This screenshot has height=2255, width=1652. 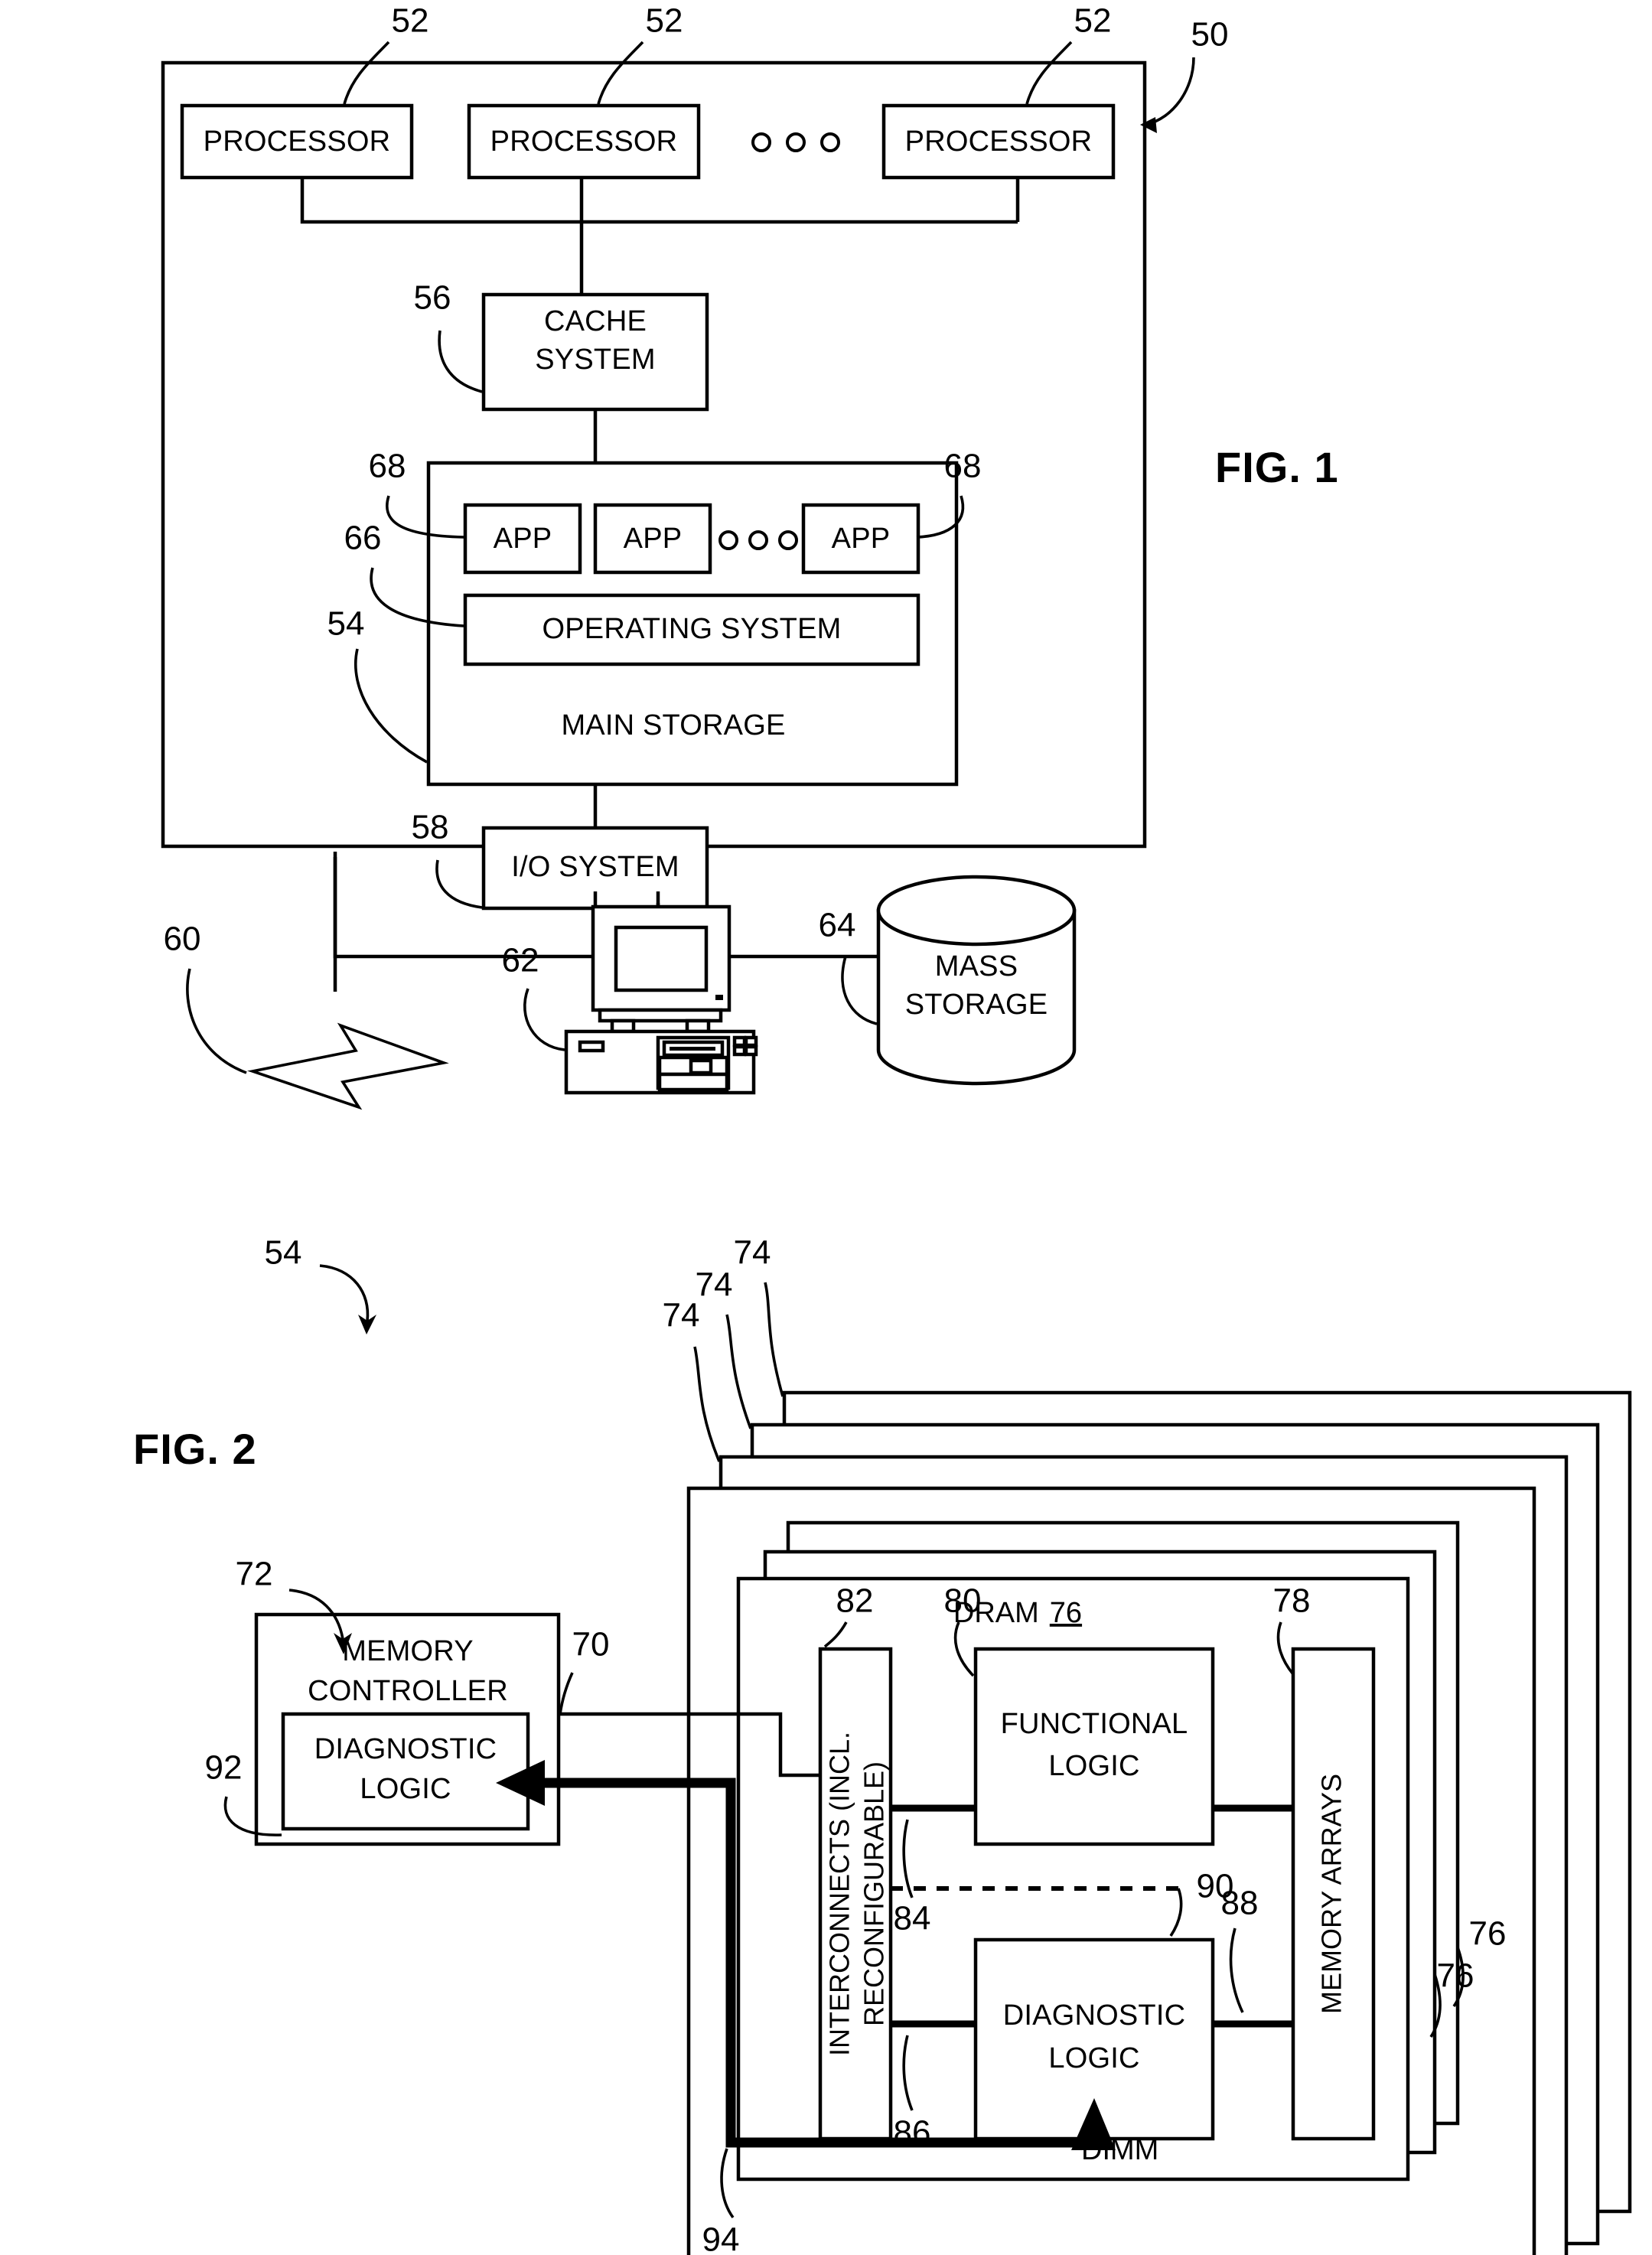 What do you see at coordinates (595, 360) in the screenshot?
I see `cache-system-label-line2: SYSTEM` at bounding box center [595, 360].